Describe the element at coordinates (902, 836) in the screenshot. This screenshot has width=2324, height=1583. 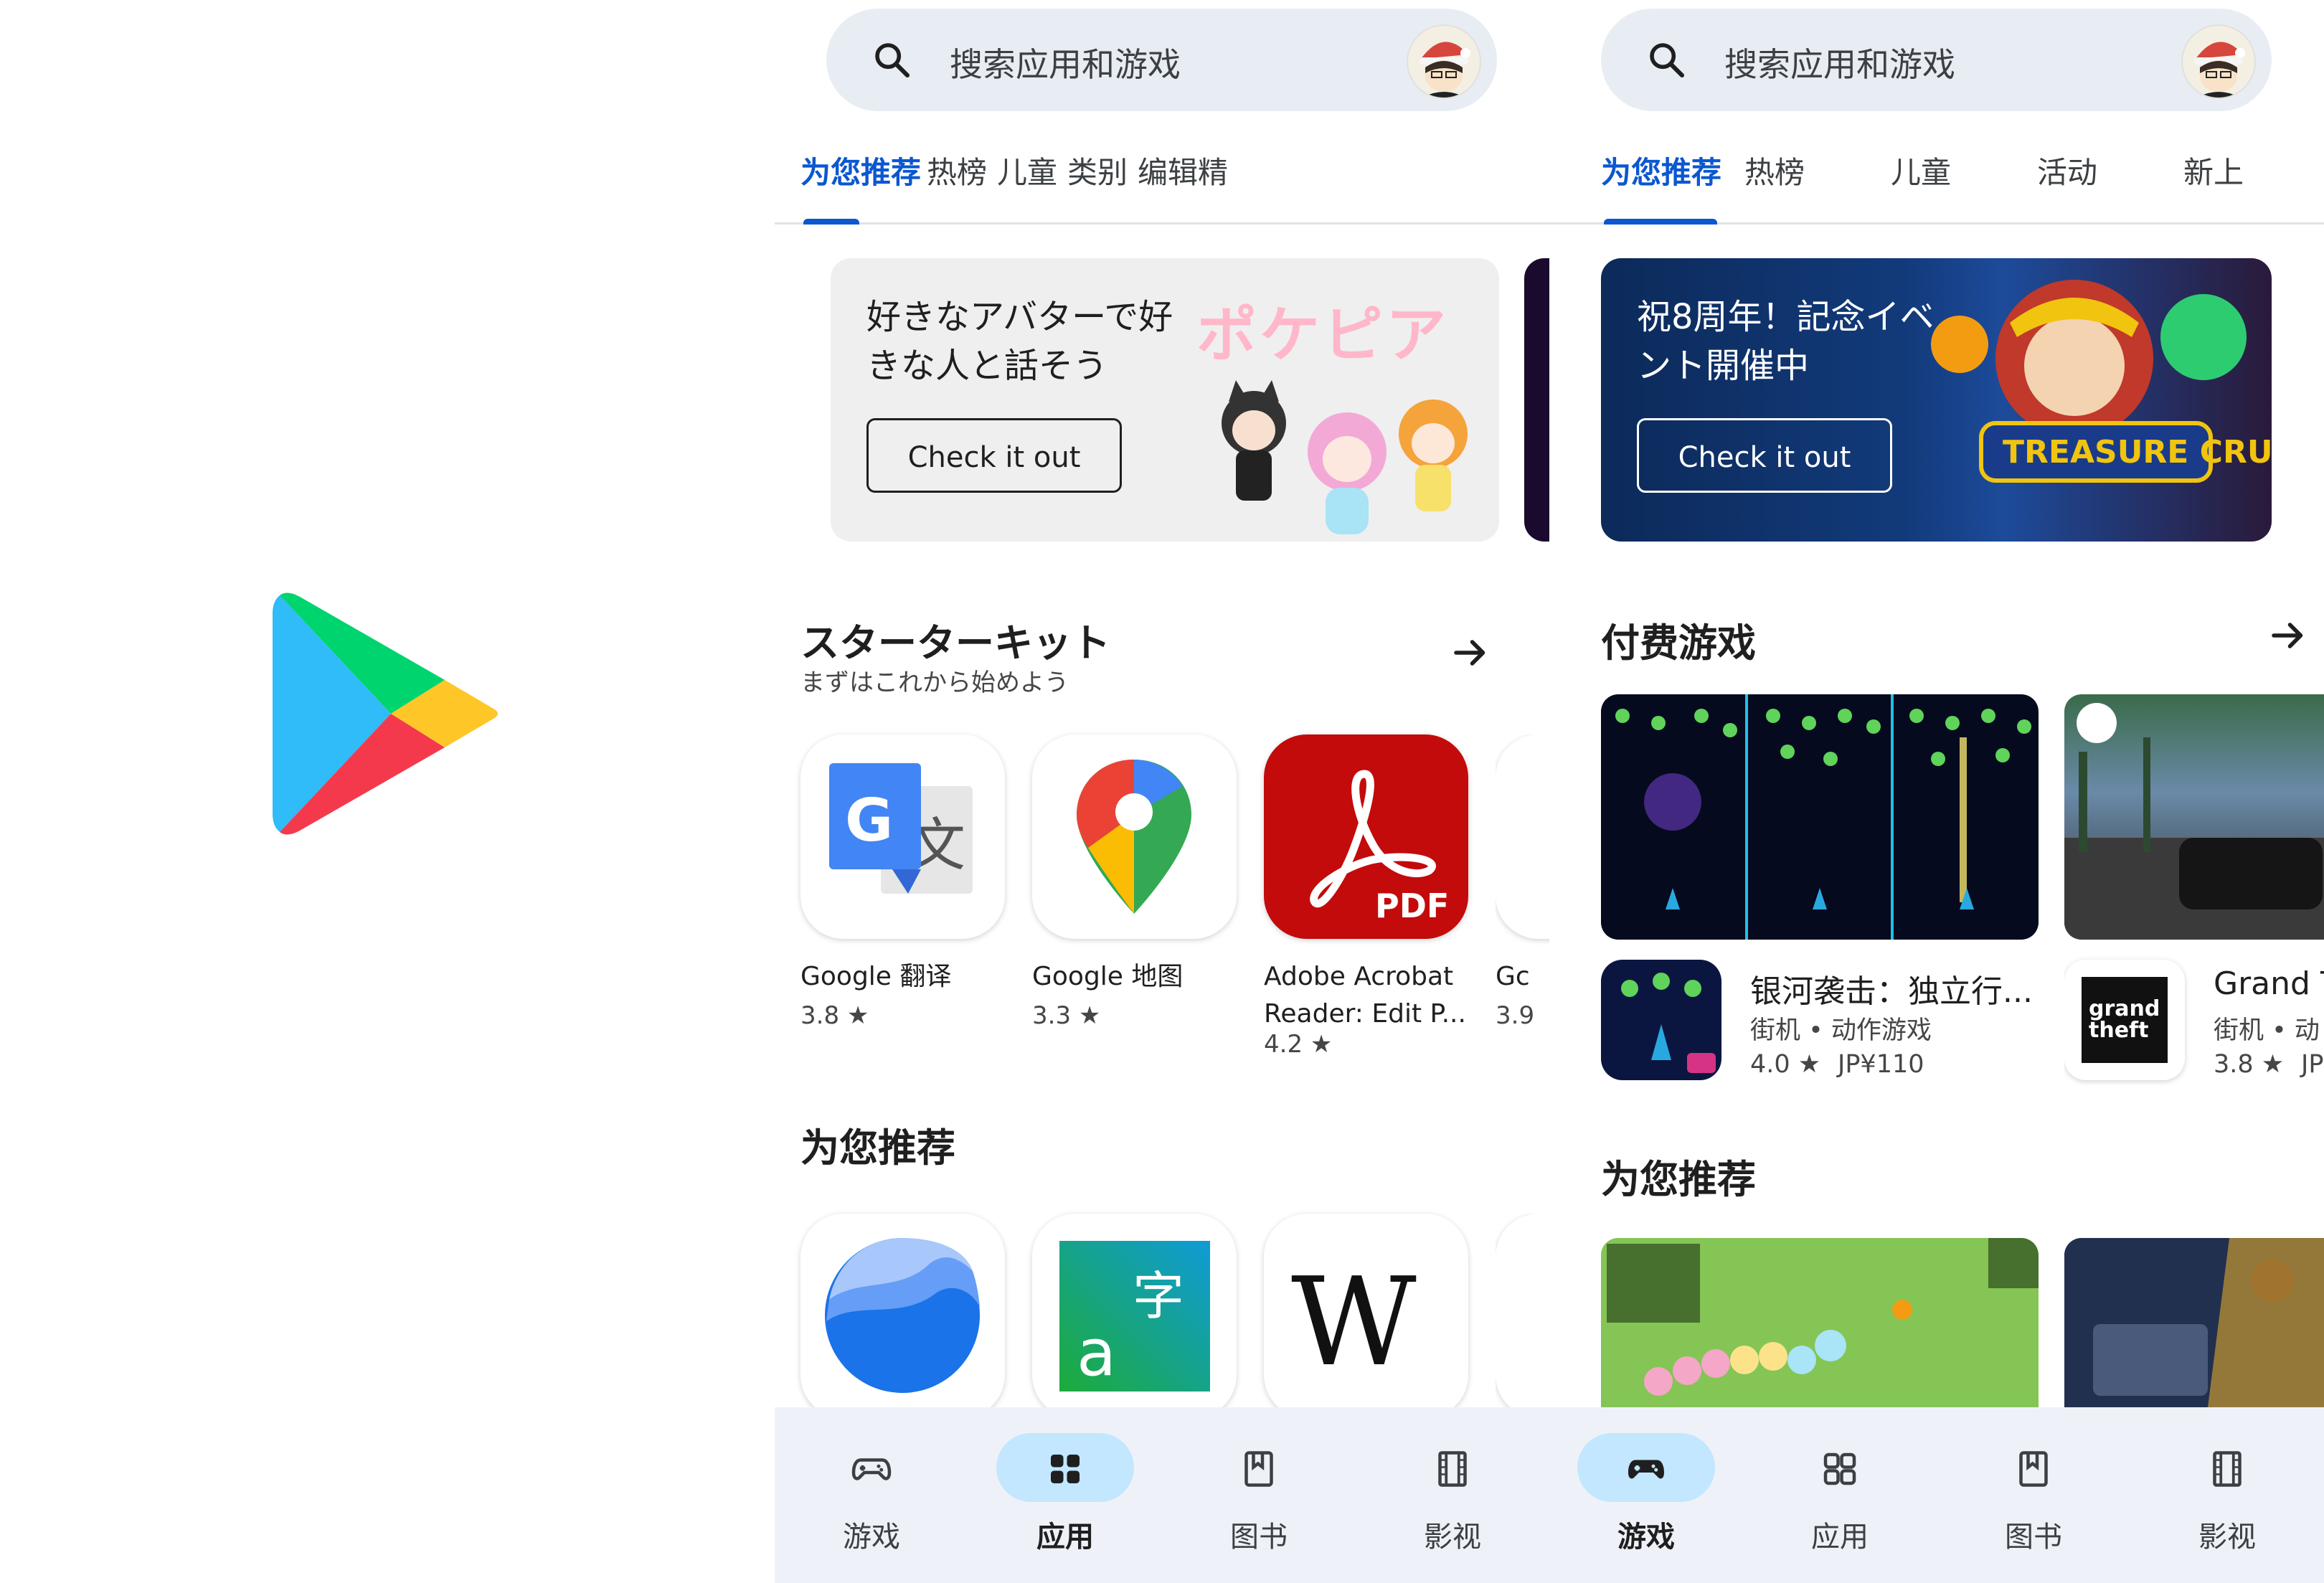
I see `google-translate-icon: 文 G` at that location.